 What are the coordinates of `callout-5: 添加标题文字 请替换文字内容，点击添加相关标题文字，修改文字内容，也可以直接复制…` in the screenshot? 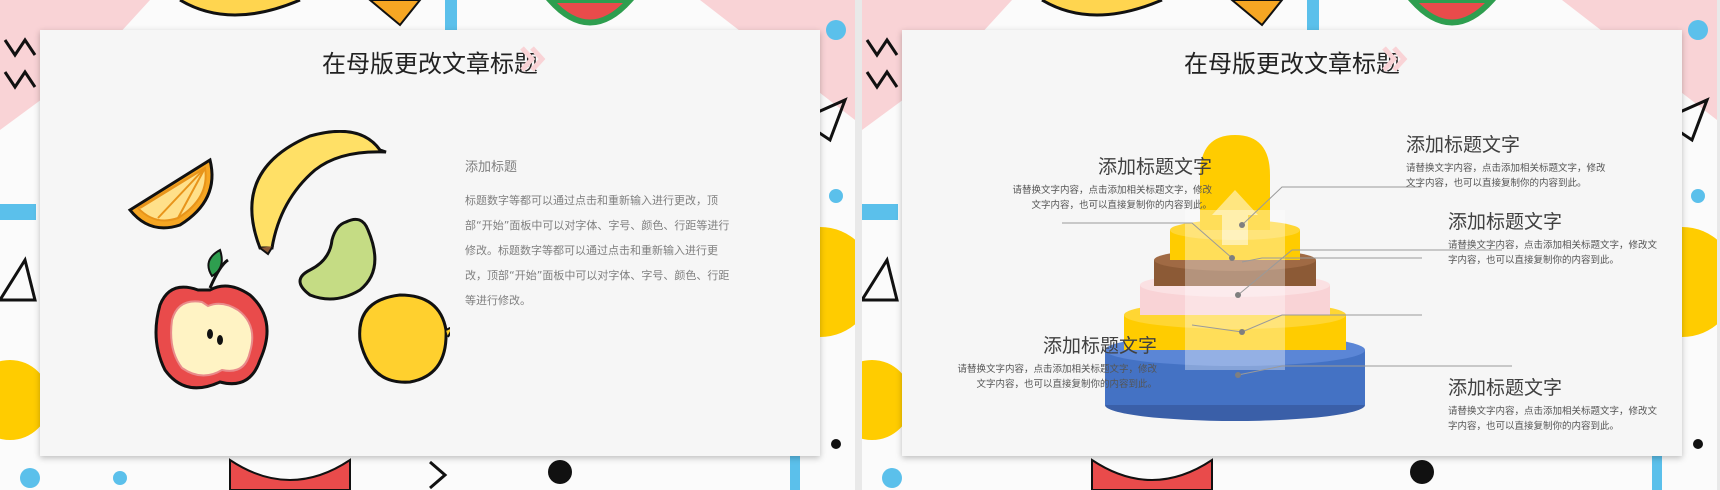 It's located at (1553, 403).